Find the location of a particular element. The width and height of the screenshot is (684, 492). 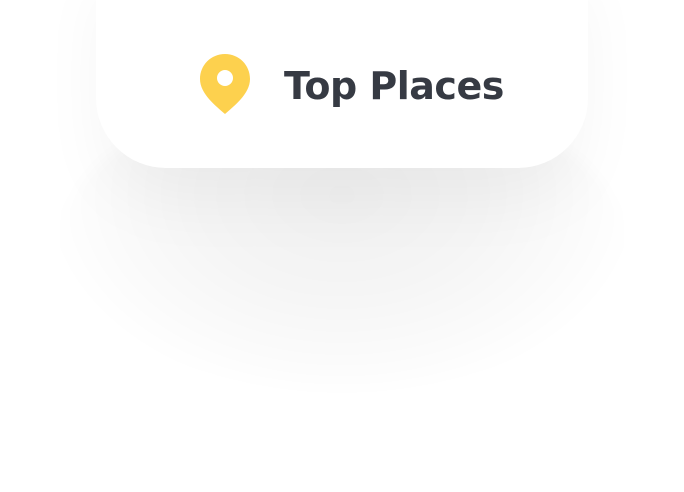

card-header: Top Places is located at coordinates (351, 84).